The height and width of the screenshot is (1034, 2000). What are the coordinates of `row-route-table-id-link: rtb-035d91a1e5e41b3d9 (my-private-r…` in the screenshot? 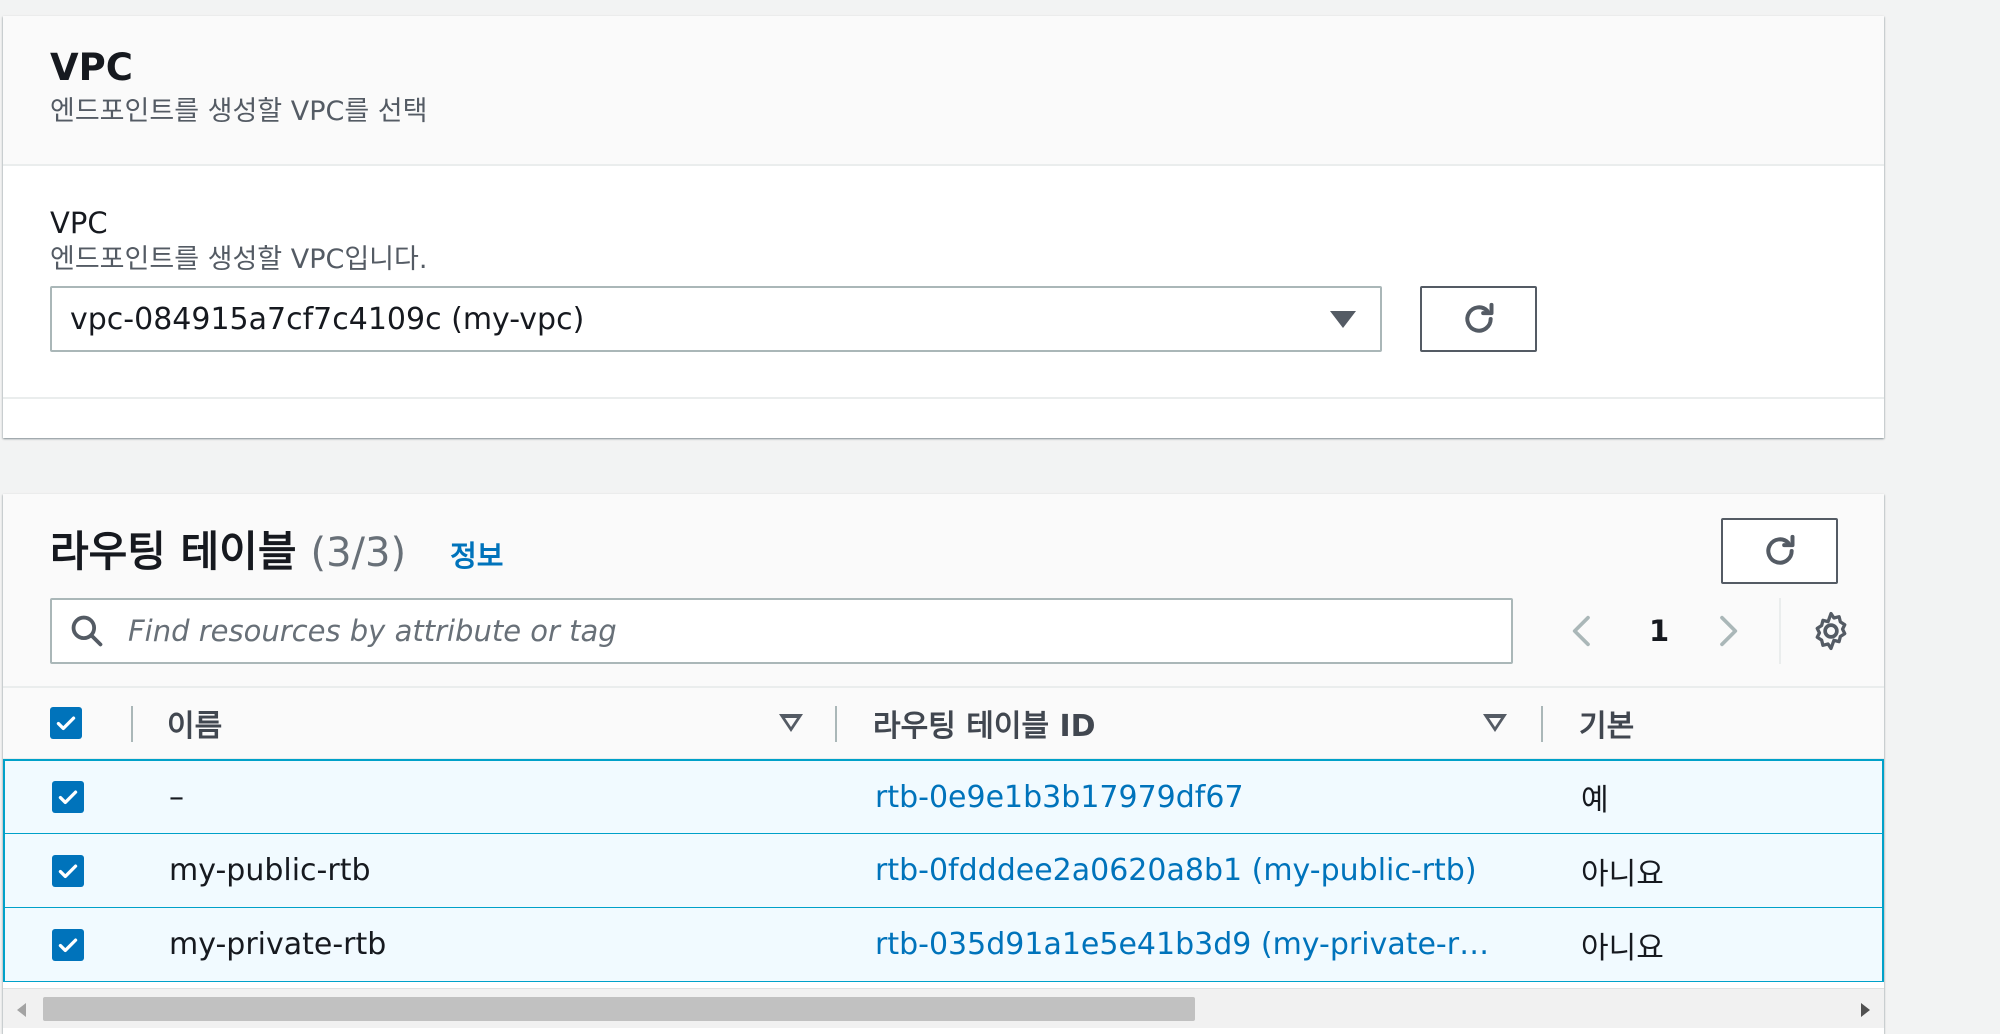 It's located at (1182, 944).